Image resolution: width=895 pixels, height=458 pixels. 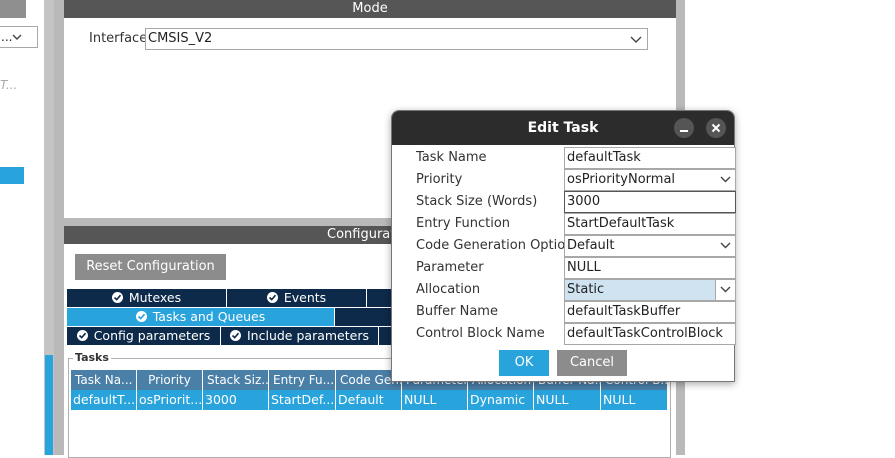 I want to click on ok-button: OK, so click(x=524, y=363).